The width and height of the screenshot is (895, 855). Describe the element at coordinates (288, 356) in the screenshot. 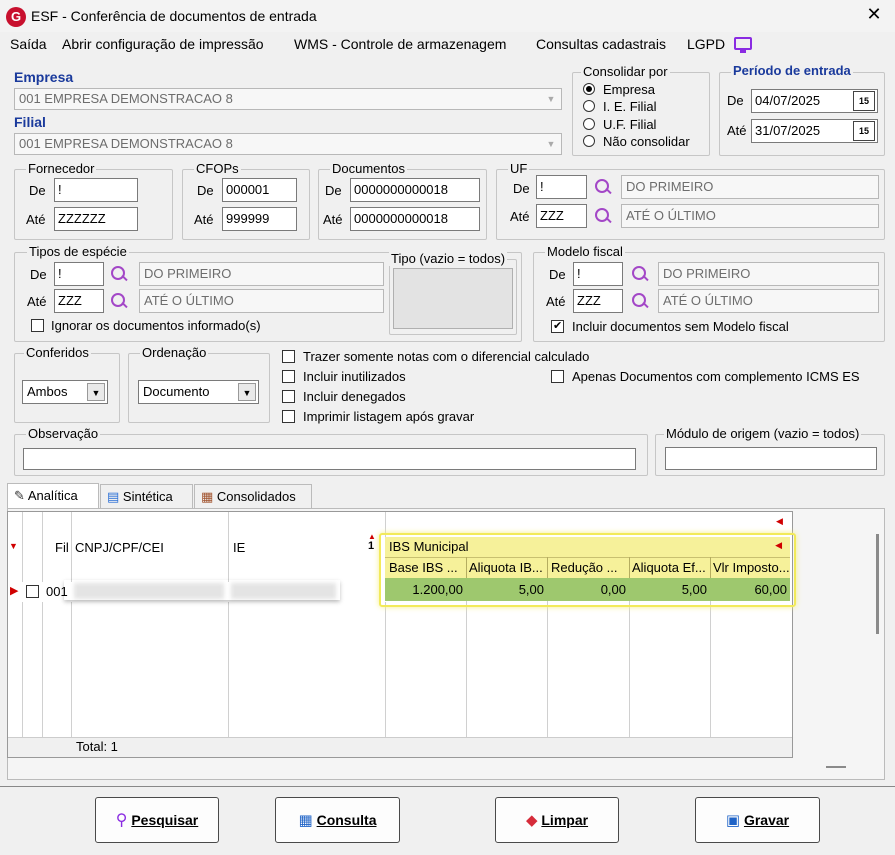

I see `diferencial-checkbox` at that location.